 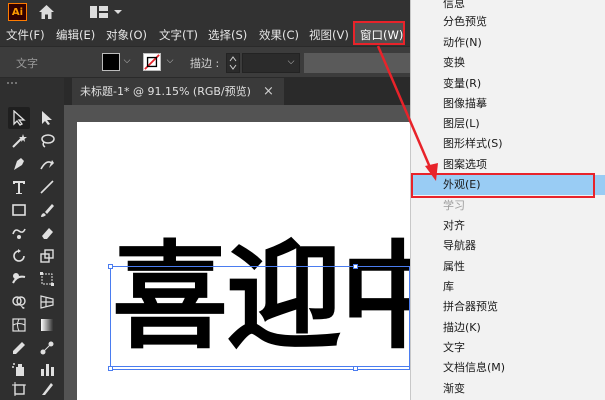 I want to click on stepper-arrows-icon, so click(x=233, y=63).